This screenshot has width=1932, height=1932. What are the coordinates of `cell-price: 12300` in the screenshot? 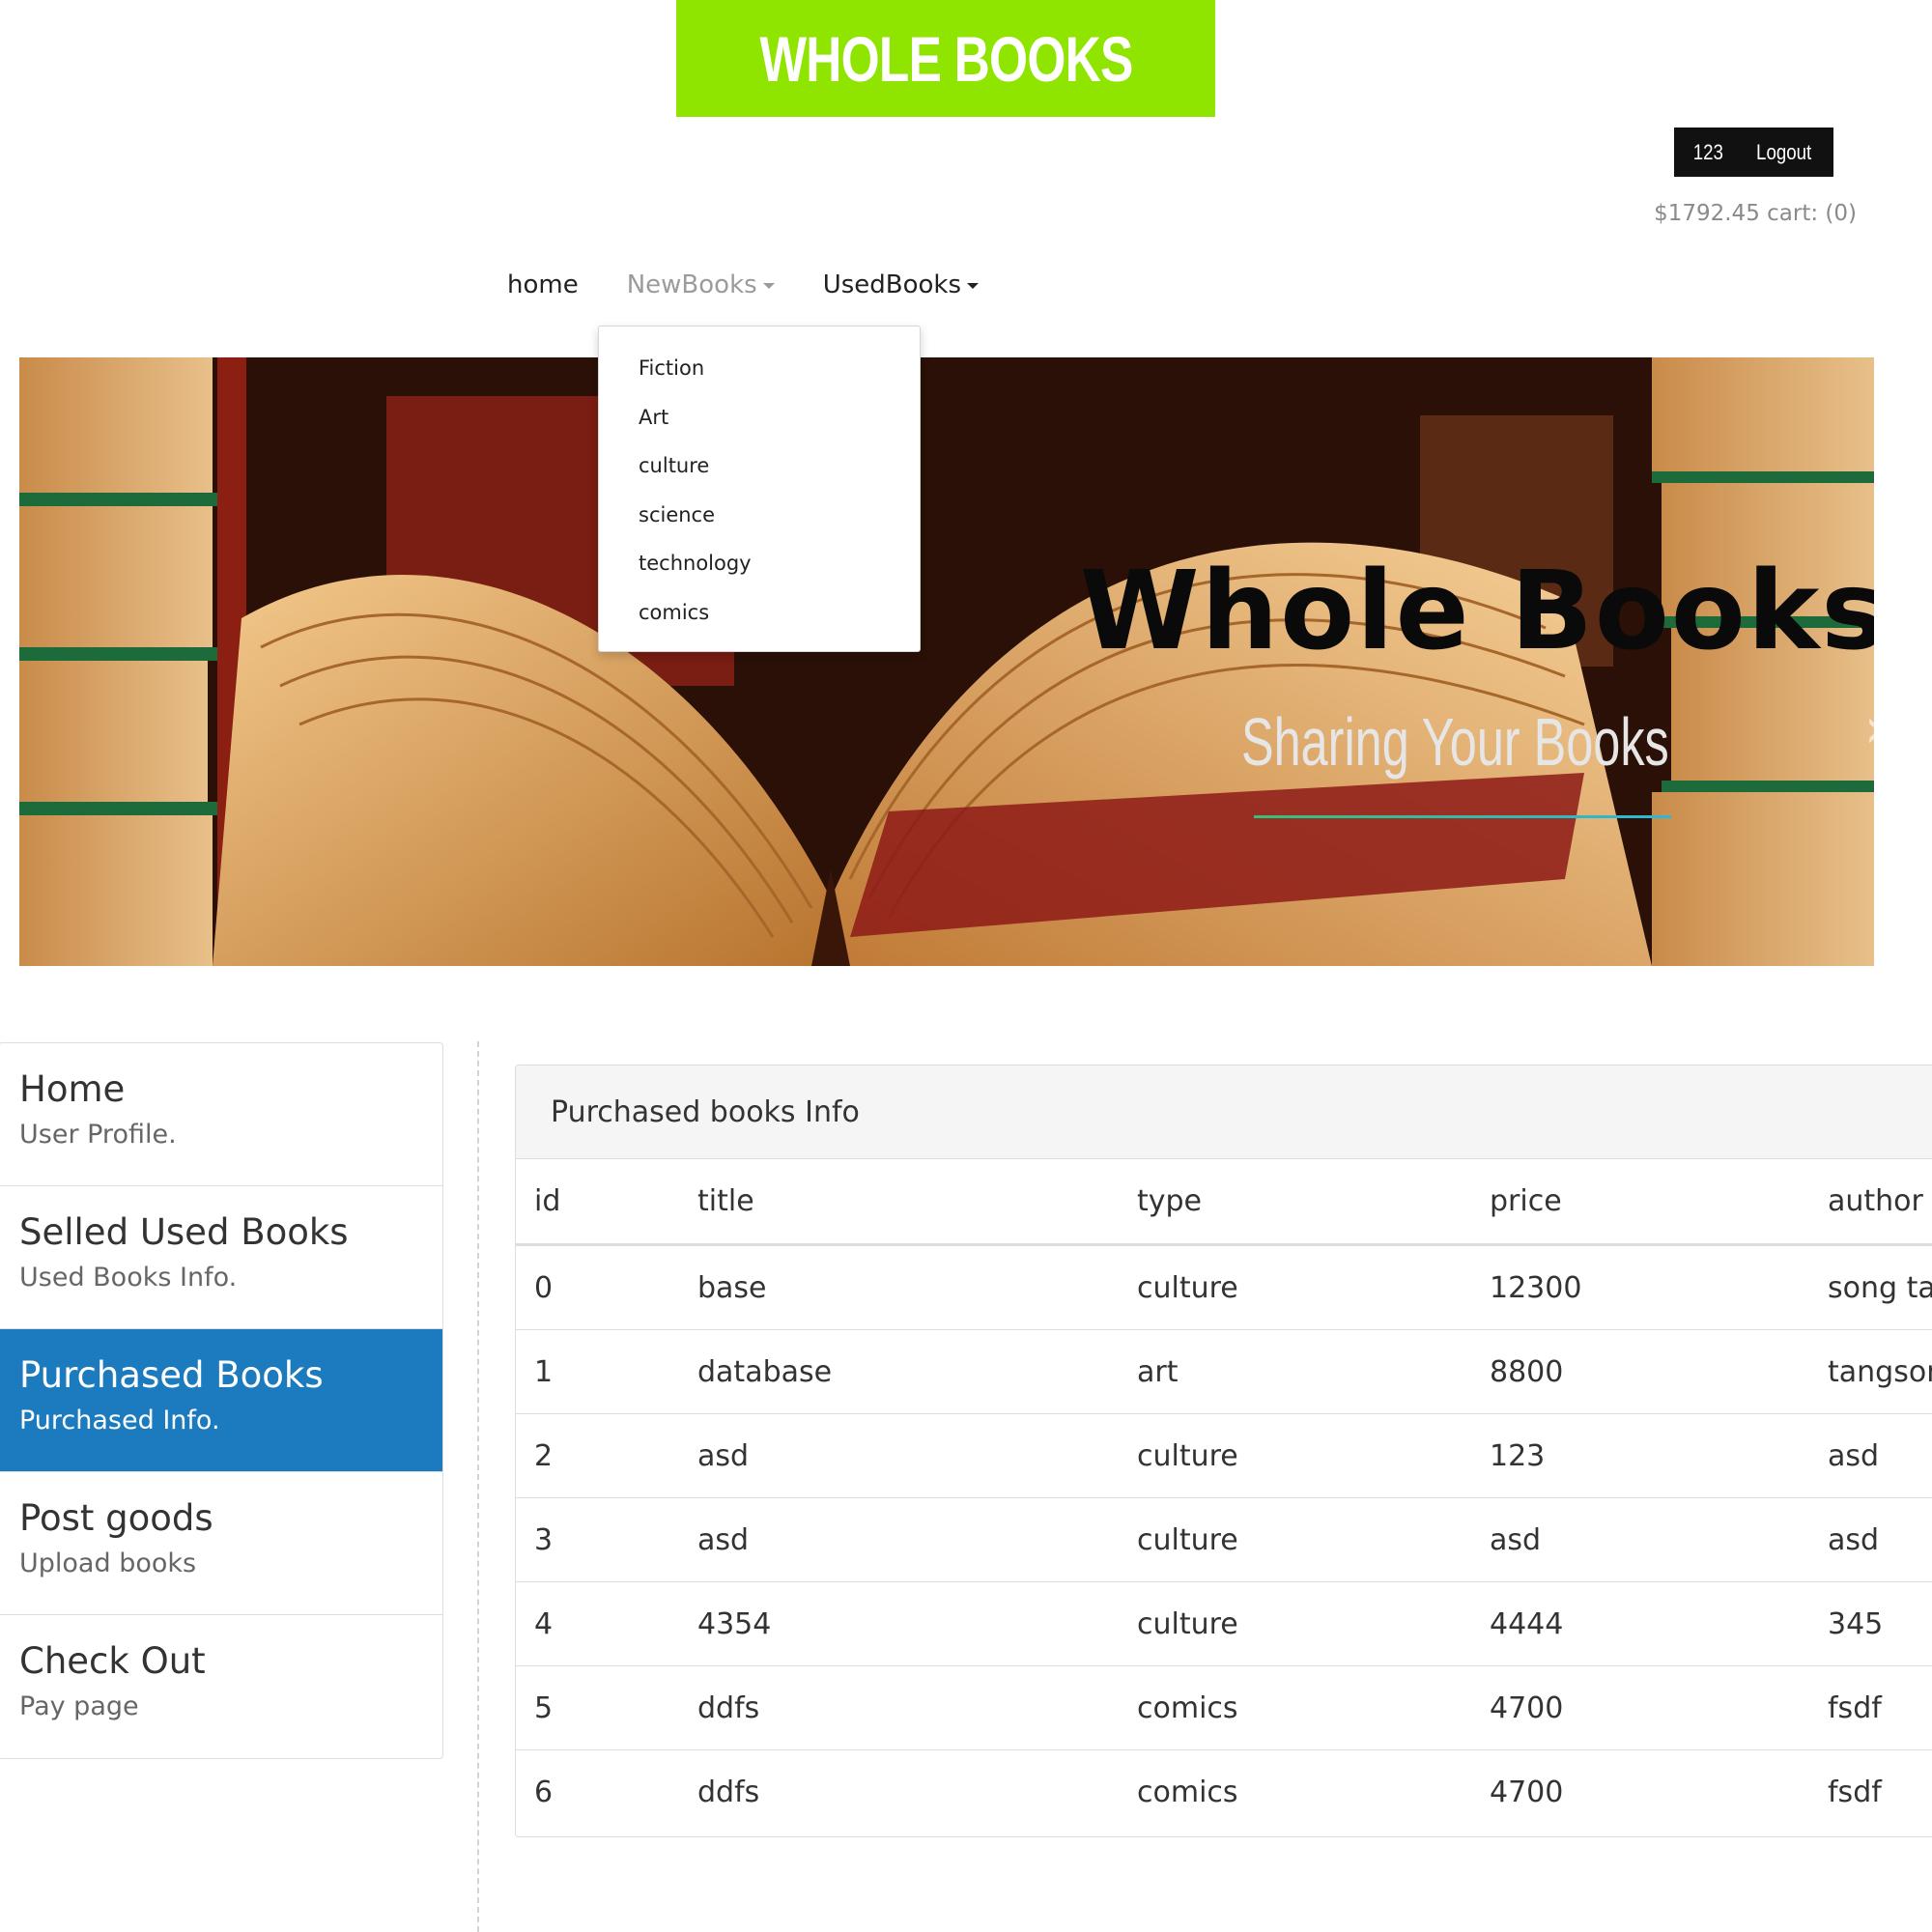 It's located at (1659, 1287).